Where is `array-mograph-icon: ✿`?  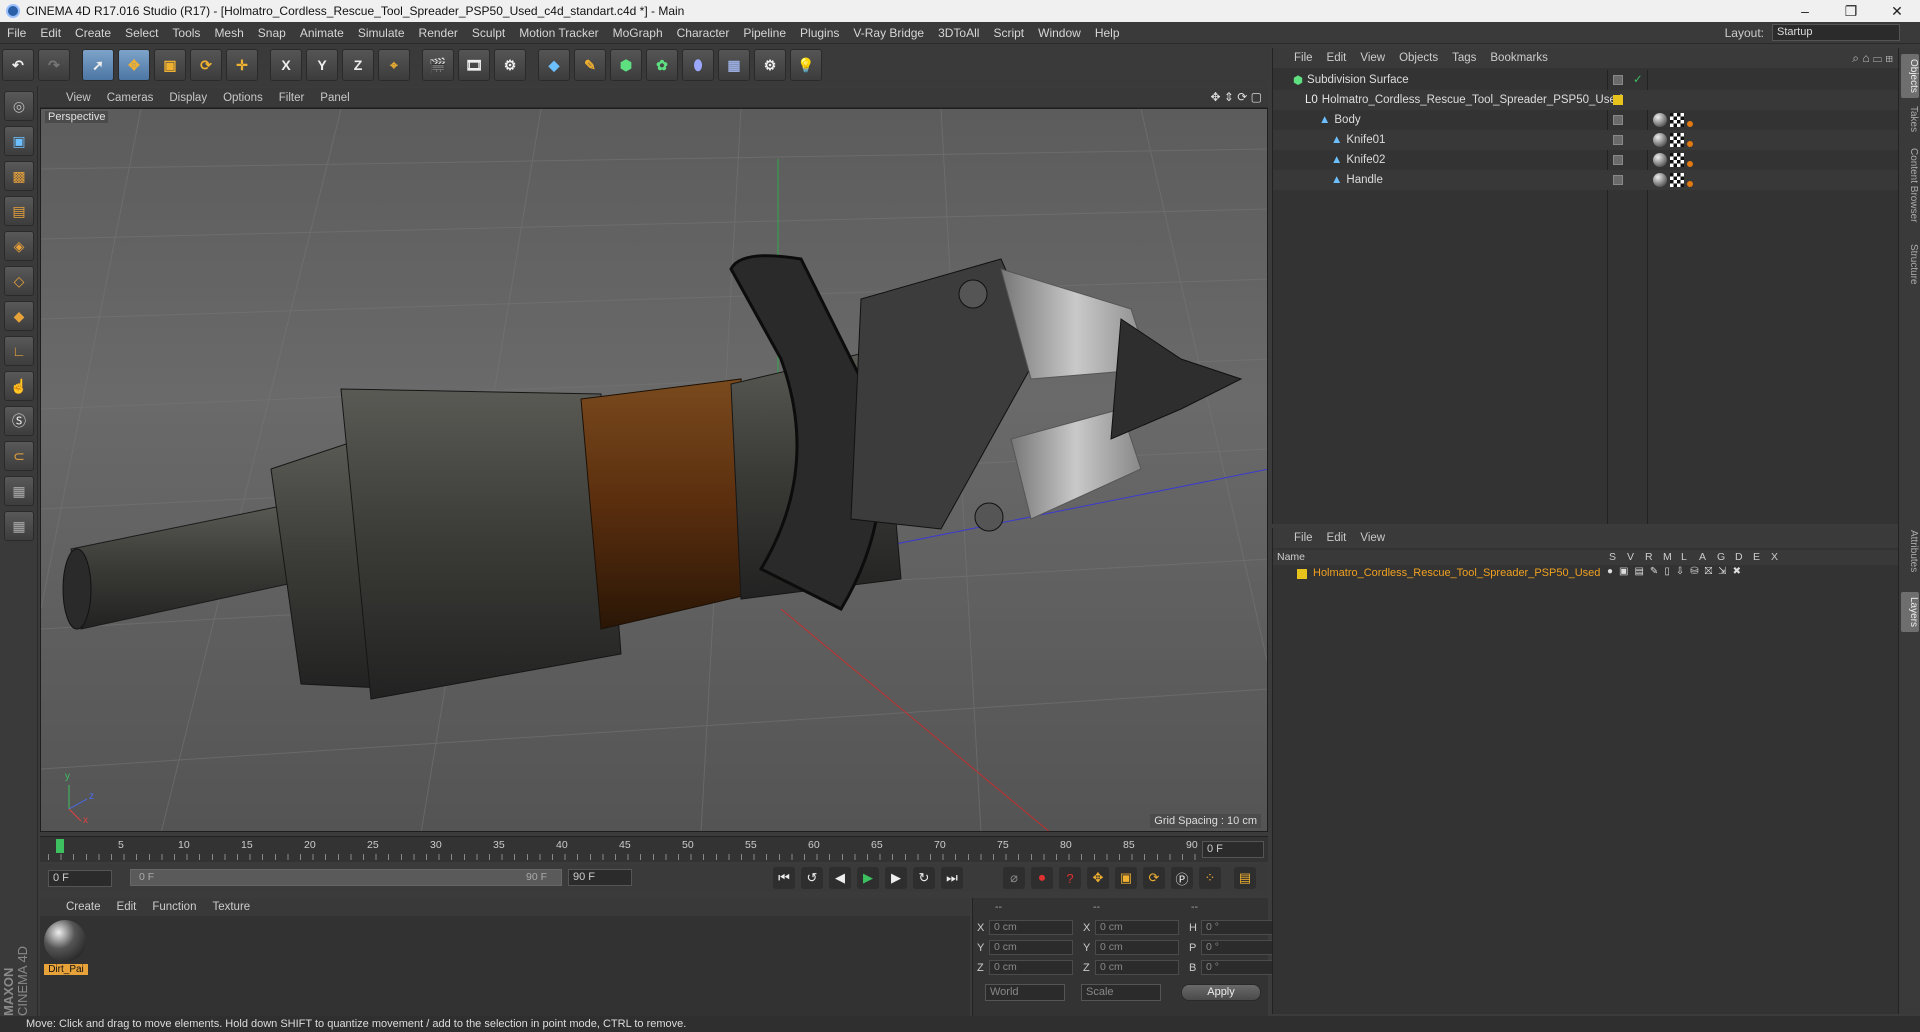
array-mograph-icon: ✿ is located at coordinates (662, 65).